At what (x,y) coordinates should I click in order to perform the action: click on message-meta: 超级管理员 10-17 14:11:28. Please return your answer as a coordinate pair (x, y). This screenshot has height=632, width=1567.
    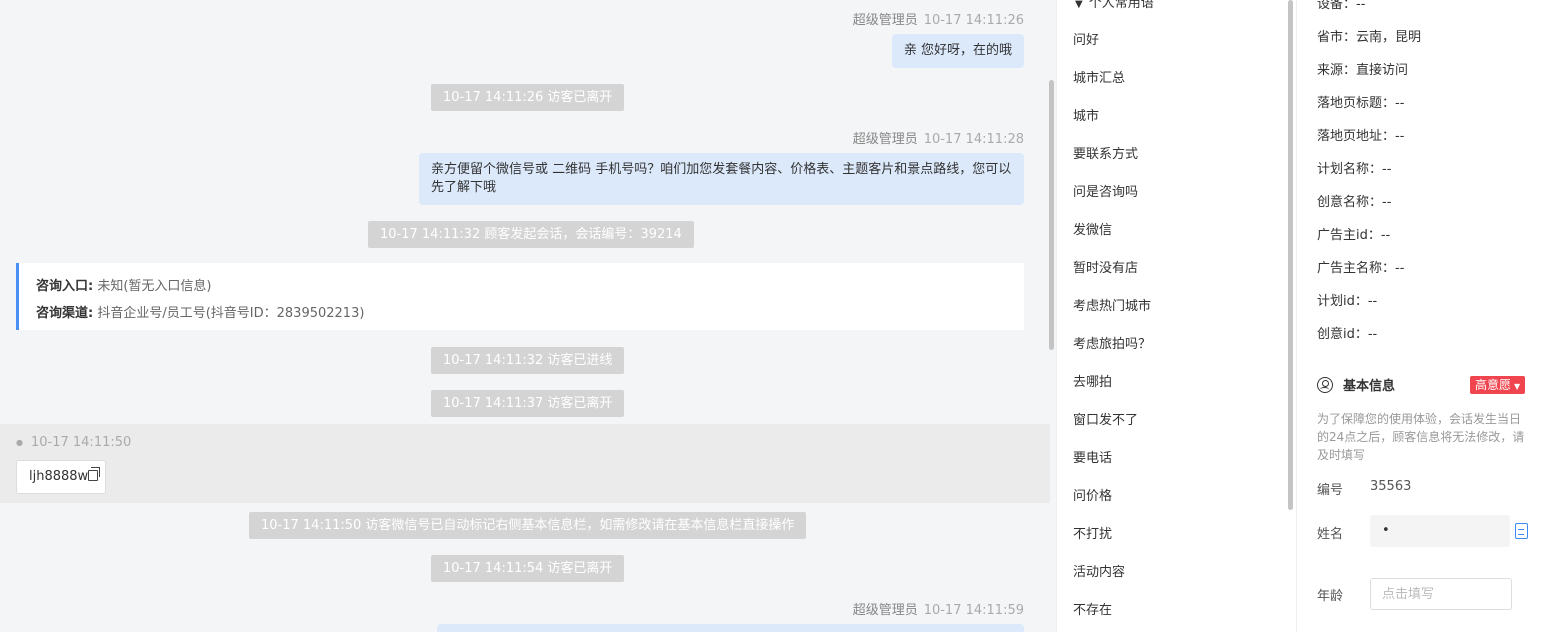
    Looking at the image, I should click on (938, 137).